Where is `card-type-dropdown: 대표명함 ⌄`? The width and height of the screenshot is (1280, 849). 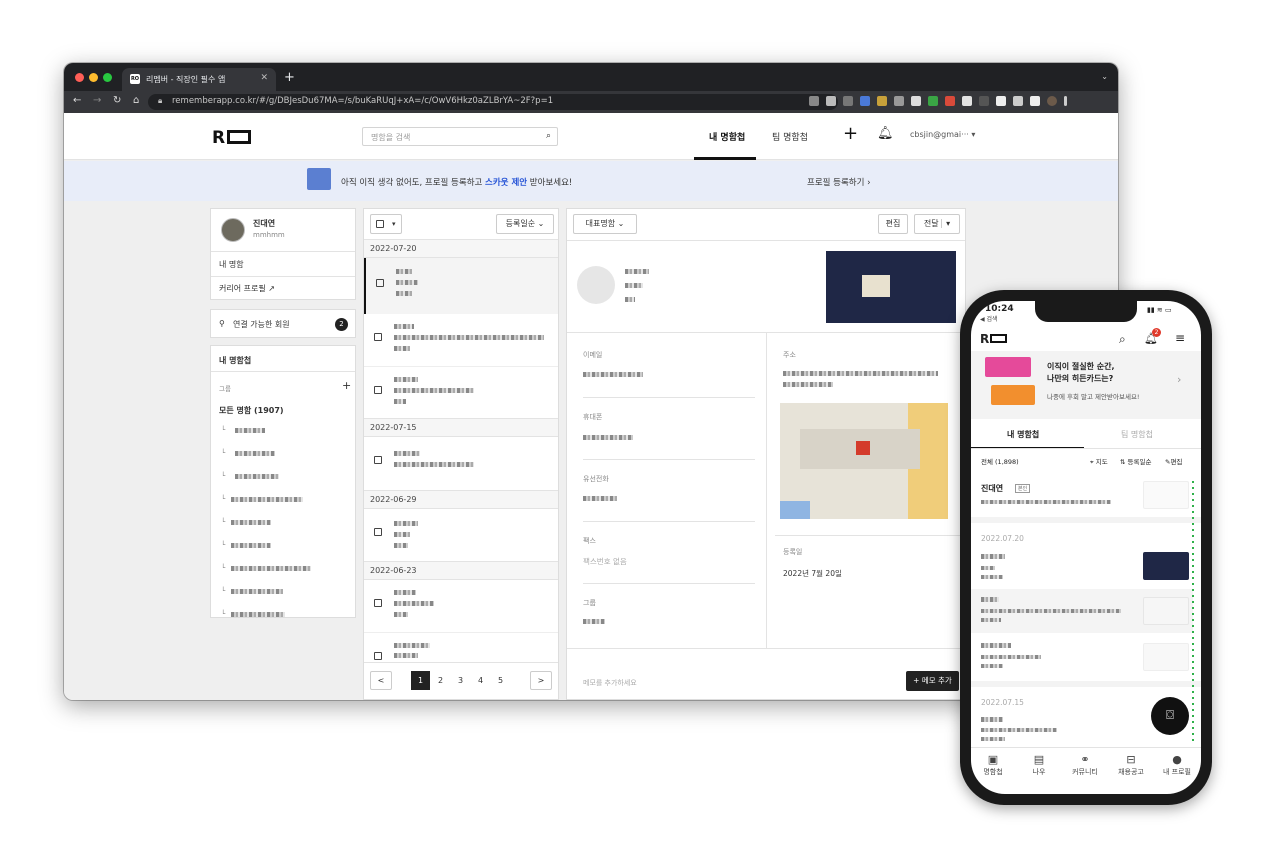
card-type-dropdown: 대표명함 ⌄ is located at coordinates (605, 224).